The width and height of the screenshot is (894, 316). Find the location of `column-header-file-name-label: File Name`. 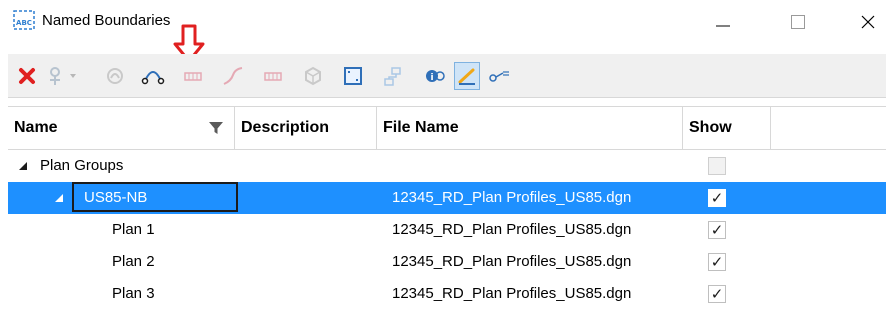

column-header-file-name-label: File Name is located at coordinates (421, 127).